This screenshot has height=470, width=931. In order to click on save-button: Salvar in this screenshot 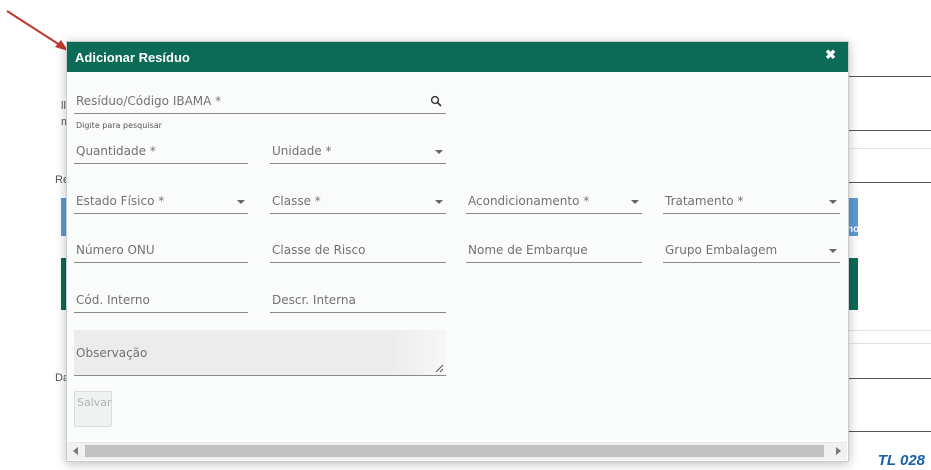, I will do `click(93, 409)`.